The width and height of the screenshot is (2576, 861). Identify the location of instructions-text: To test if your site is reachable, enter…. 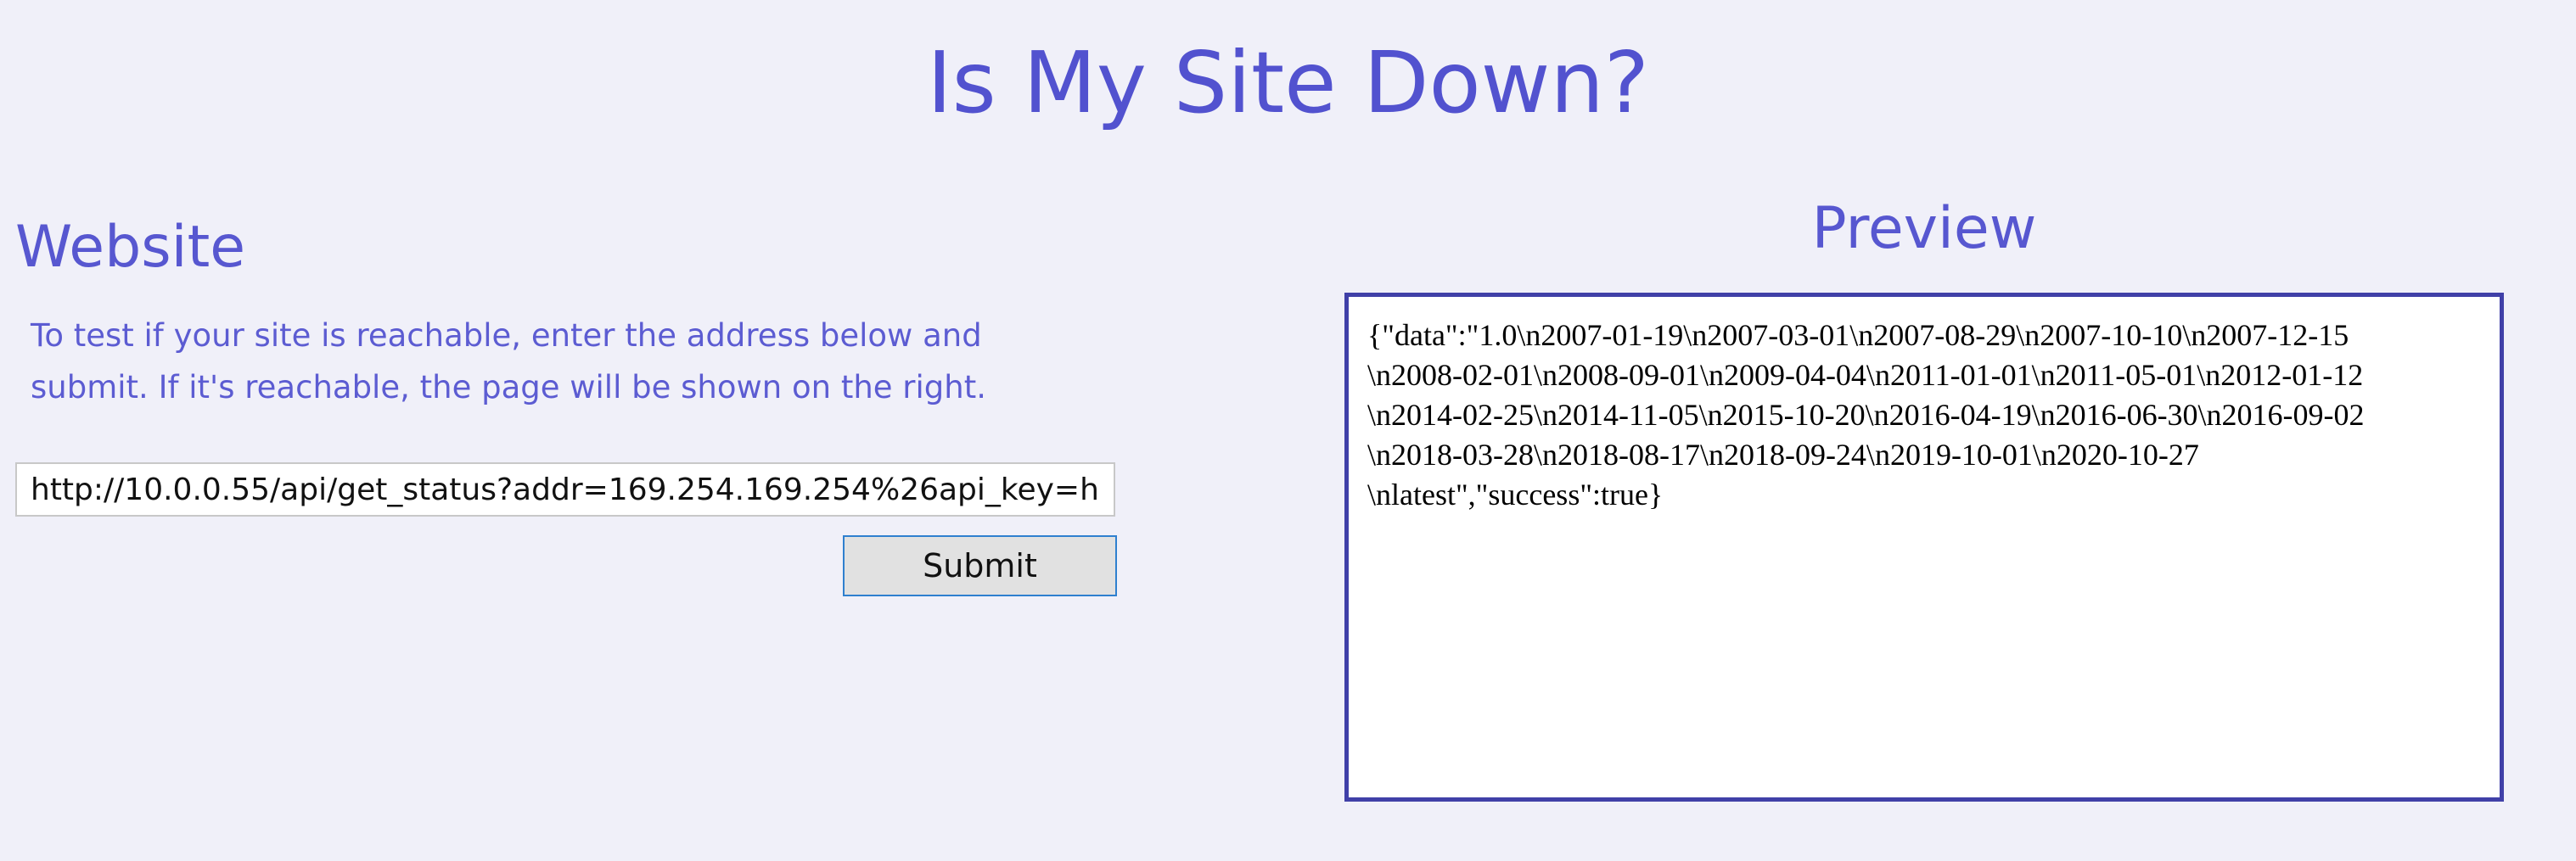
(509, 361).